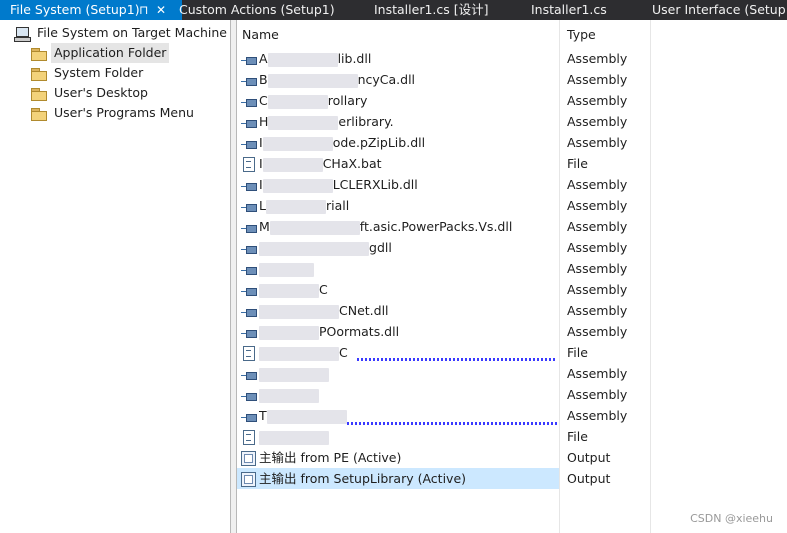  I want to click on pin-icon: ⊓, so click(143, 10).